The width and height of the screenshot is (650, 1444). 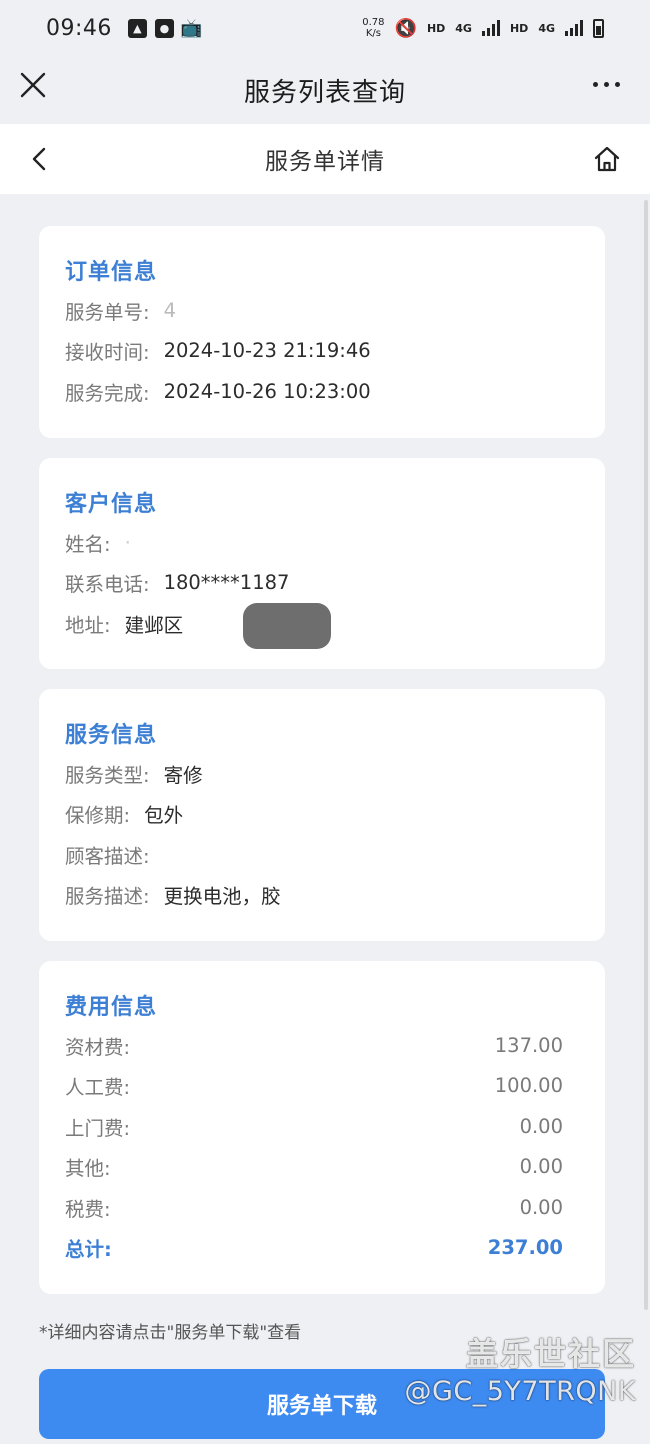 What do you see at coordinates (107, 393) in the screenshot?
I see `completed-label: 服务完成:` at bounding box center [107, 393].